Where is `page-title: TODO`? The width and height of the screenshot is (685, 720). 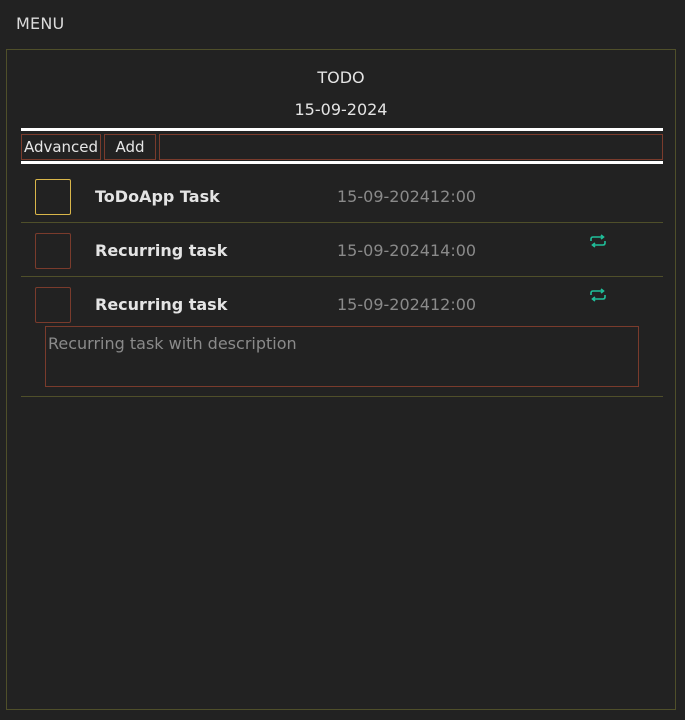 page-title: TODO is located at coordinates (341, 77).